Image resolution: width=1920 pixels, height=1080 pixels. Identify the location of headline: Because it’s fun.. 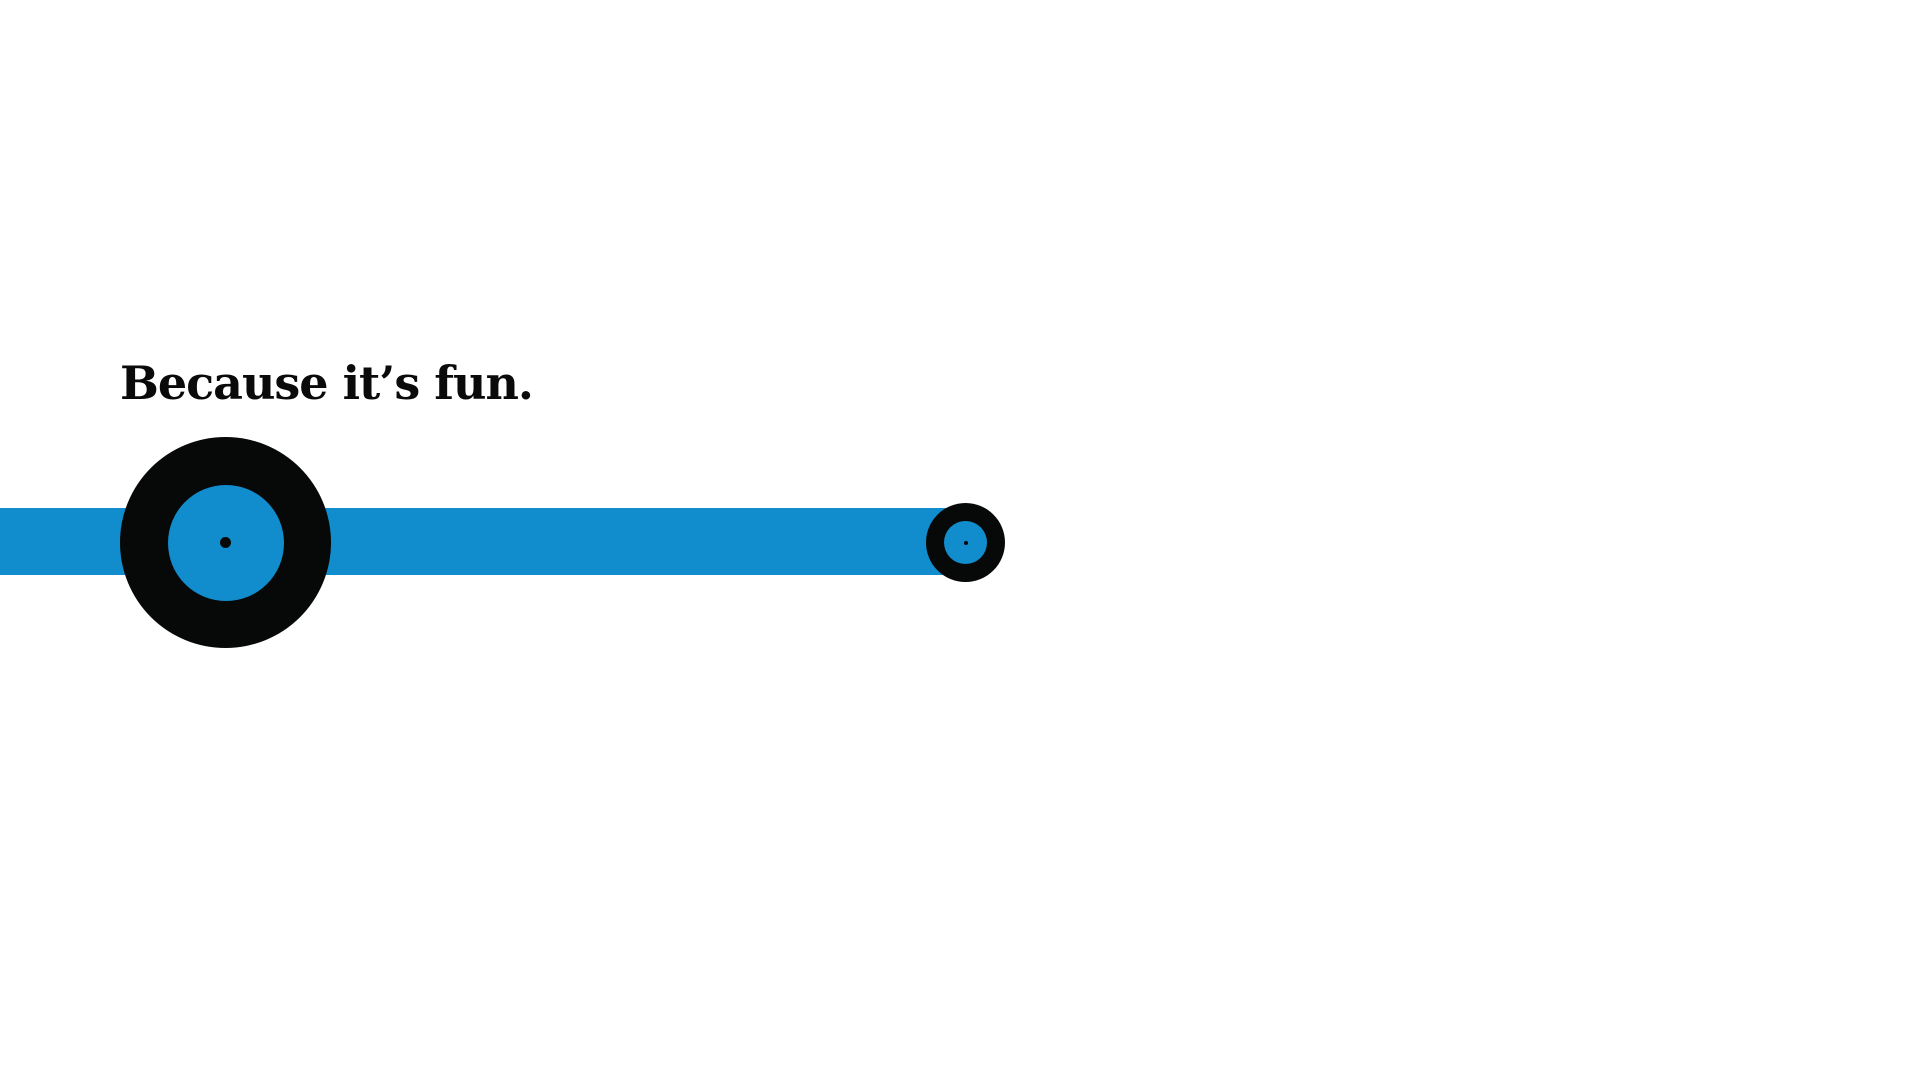
(327, 383).